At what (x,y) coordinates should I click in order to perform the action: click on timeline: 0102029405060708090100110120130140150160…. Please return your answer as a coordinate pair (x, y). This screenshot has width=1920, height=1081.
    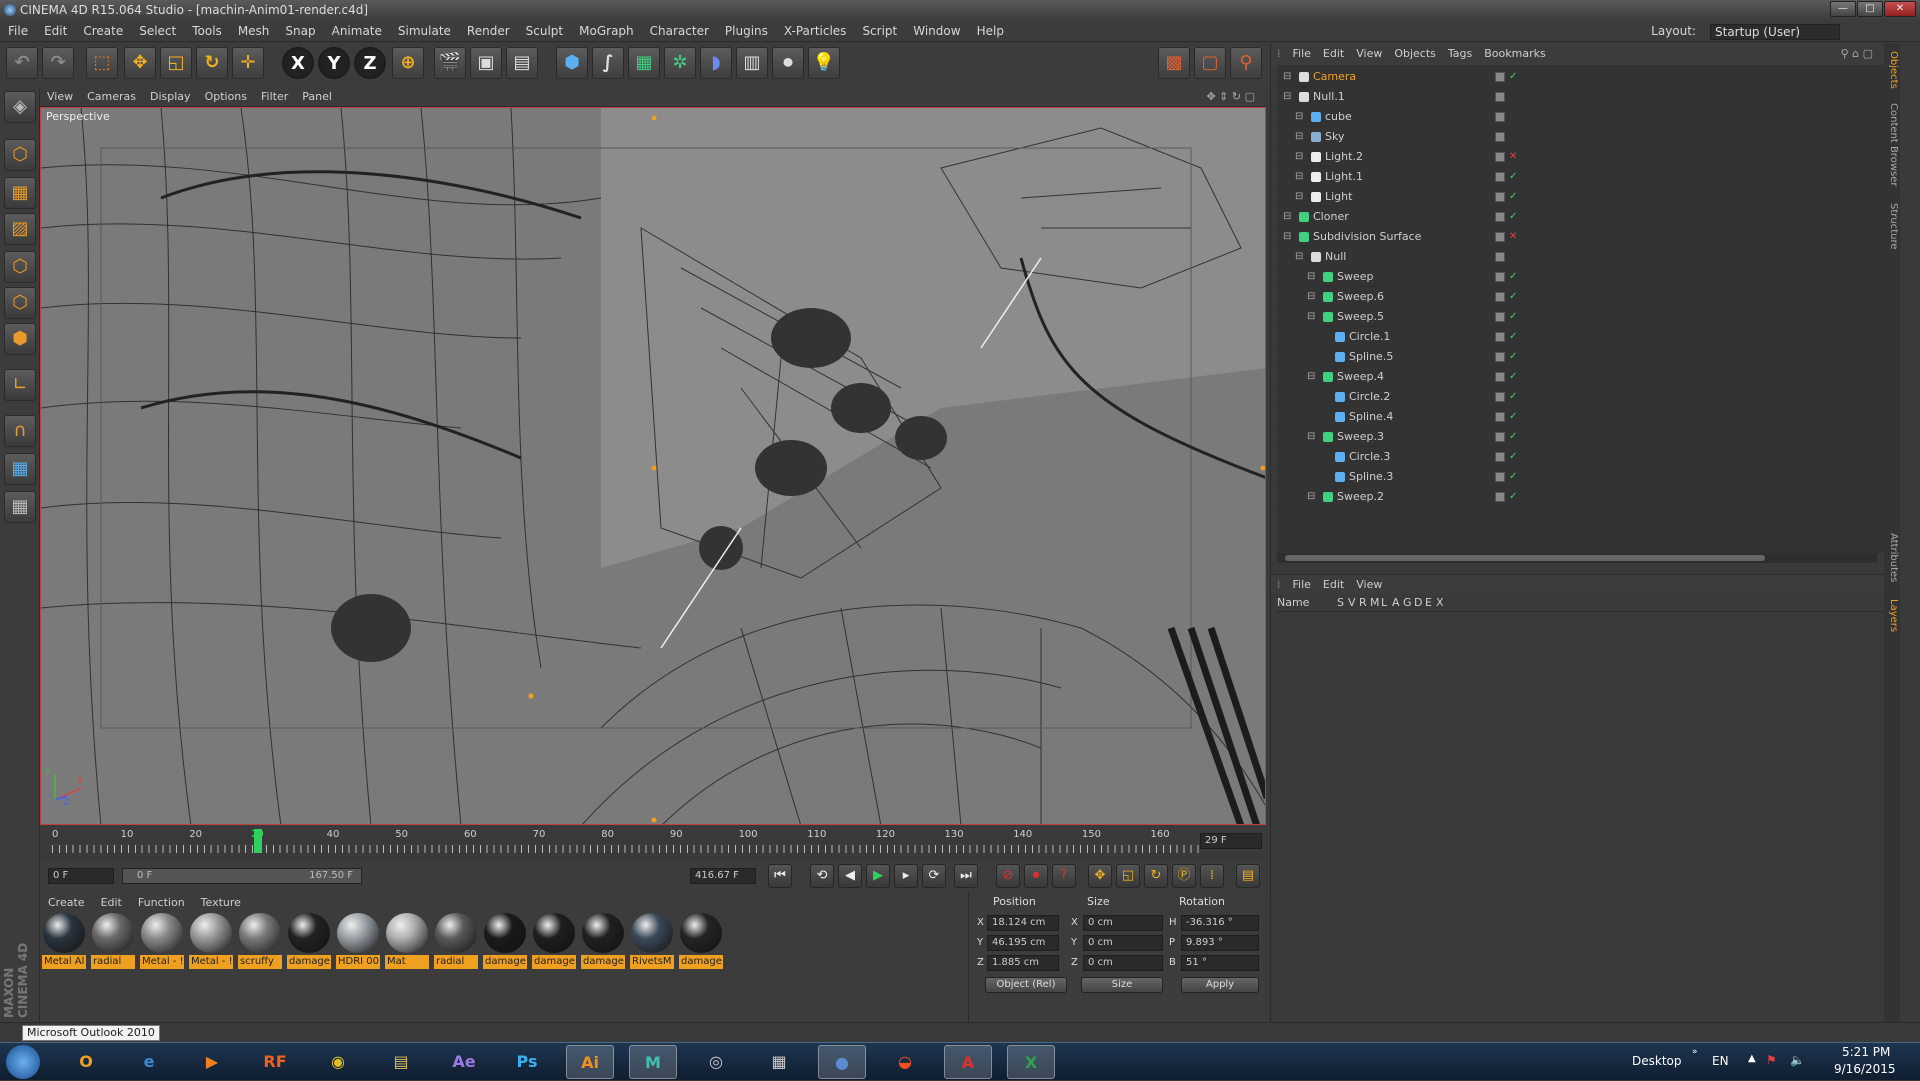
    Looking at the image, I should click on (653, 844).